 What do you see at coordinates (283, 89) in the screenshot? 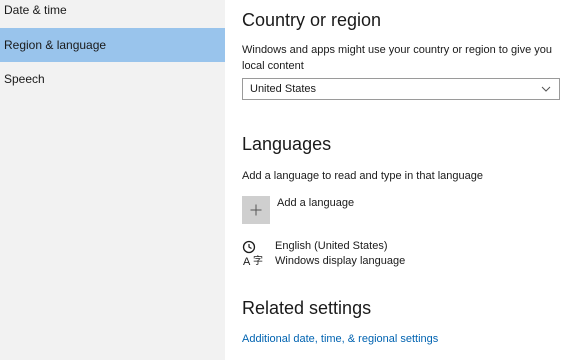
I see `country-selected-value: United States` at bounding box center [283, 89].